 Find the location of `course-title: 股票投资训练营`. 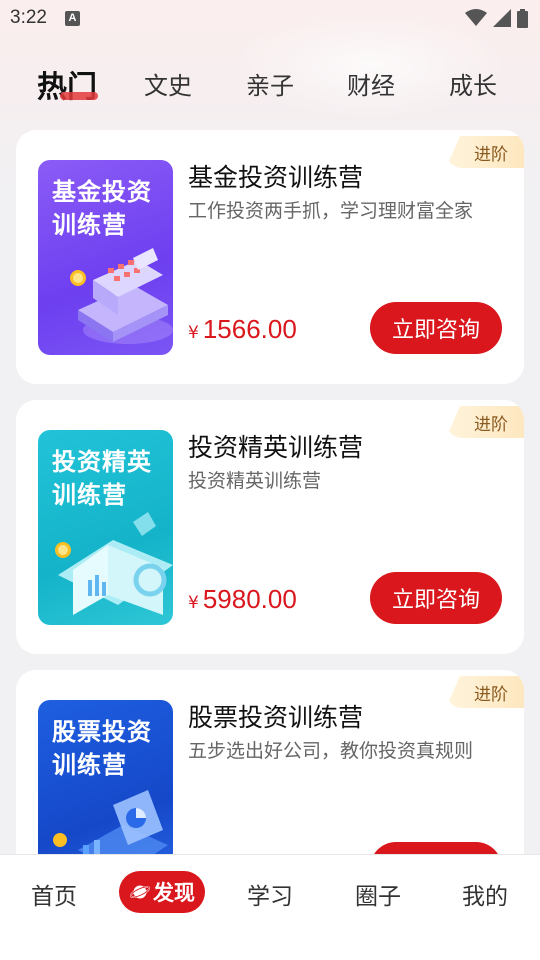

course-title: 股票投资训练营 is located at coordinates (275, 716).